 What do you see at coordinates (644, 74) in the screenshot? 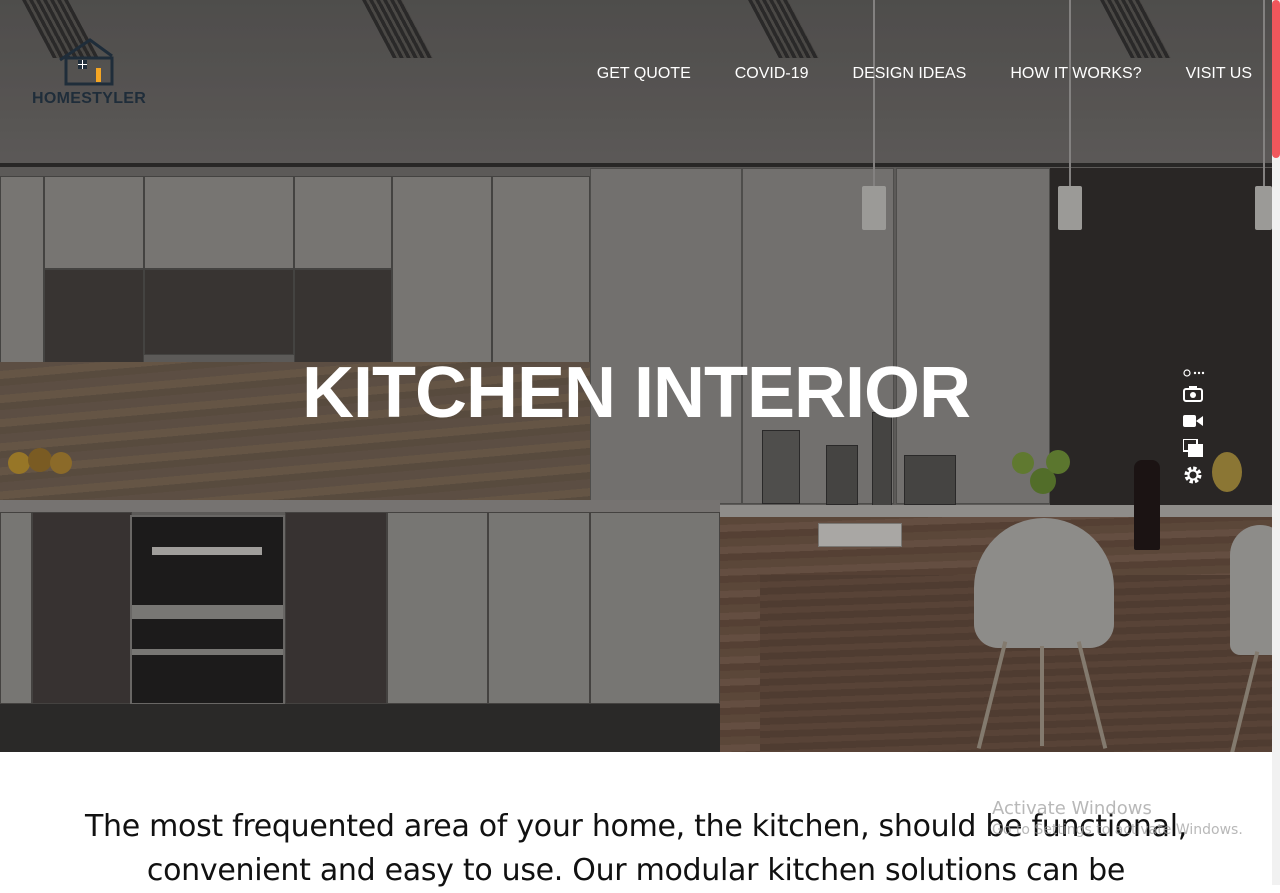
I see `nav-get-quote: GET QUOTE` at bounding box center [644, 74].